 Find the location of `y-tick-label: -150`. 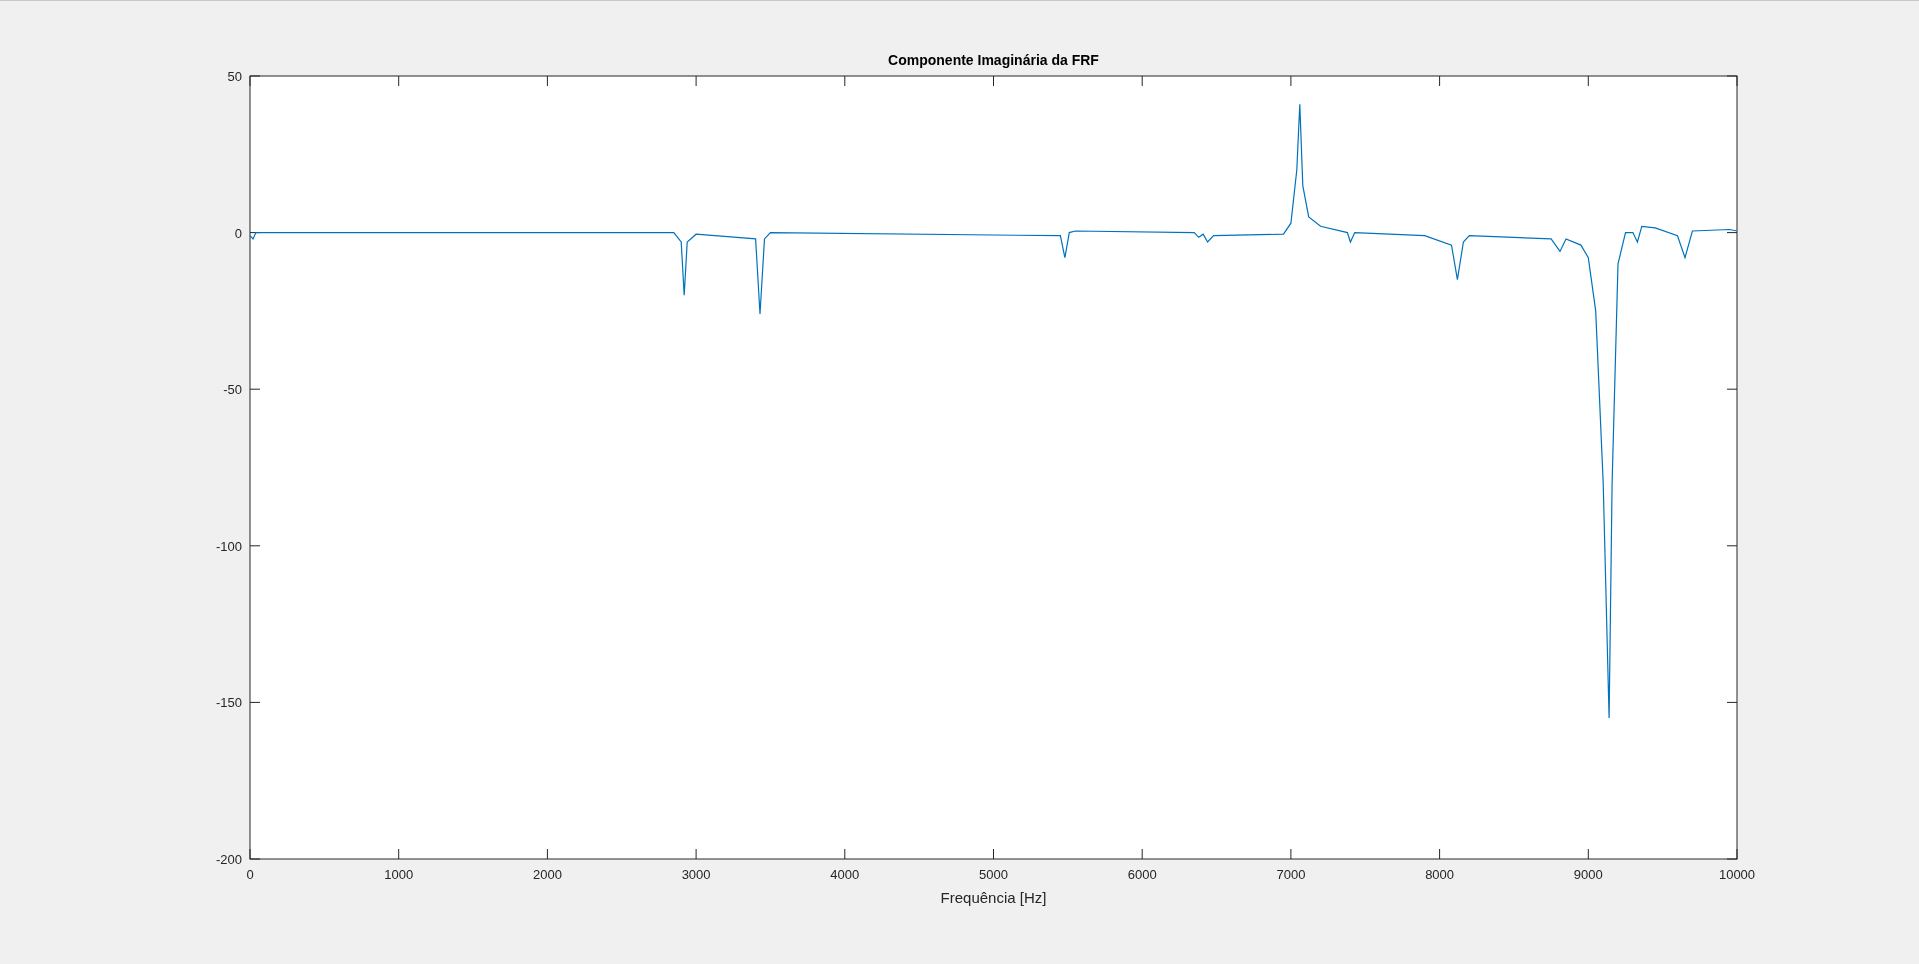

y-tick-label: -150 is located at coordinates (228, 703).